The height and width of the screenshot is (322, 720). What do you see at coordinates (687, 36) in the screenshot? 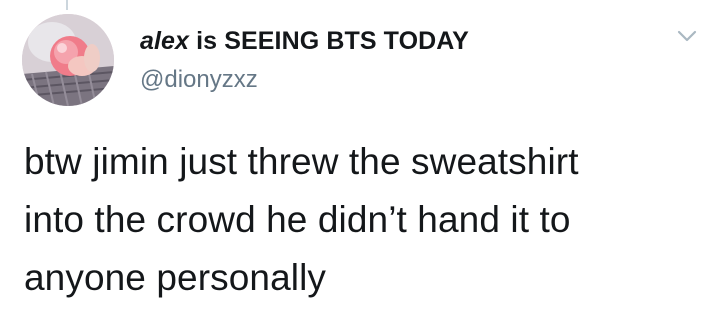
I see `chevron-down-icon` at bounding box center [687, 36].